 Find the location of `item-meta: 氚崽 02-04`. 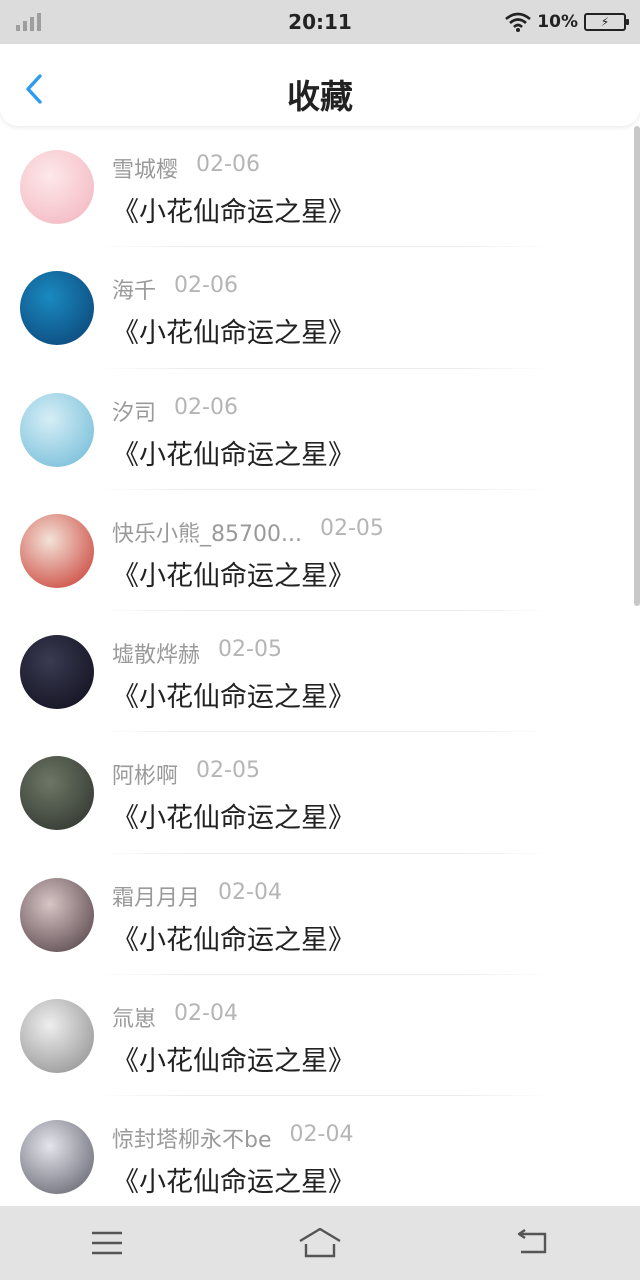

item-meta: 氚崽 02-04 is located at coordinates (175, 1017).